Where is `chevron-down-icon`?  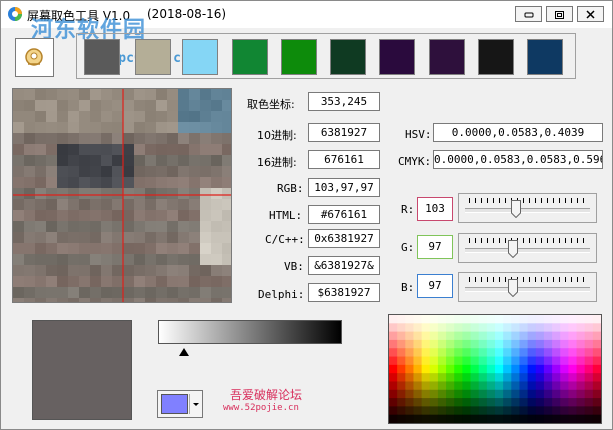
chevron-down-icon is located at coordinates (196, 404).